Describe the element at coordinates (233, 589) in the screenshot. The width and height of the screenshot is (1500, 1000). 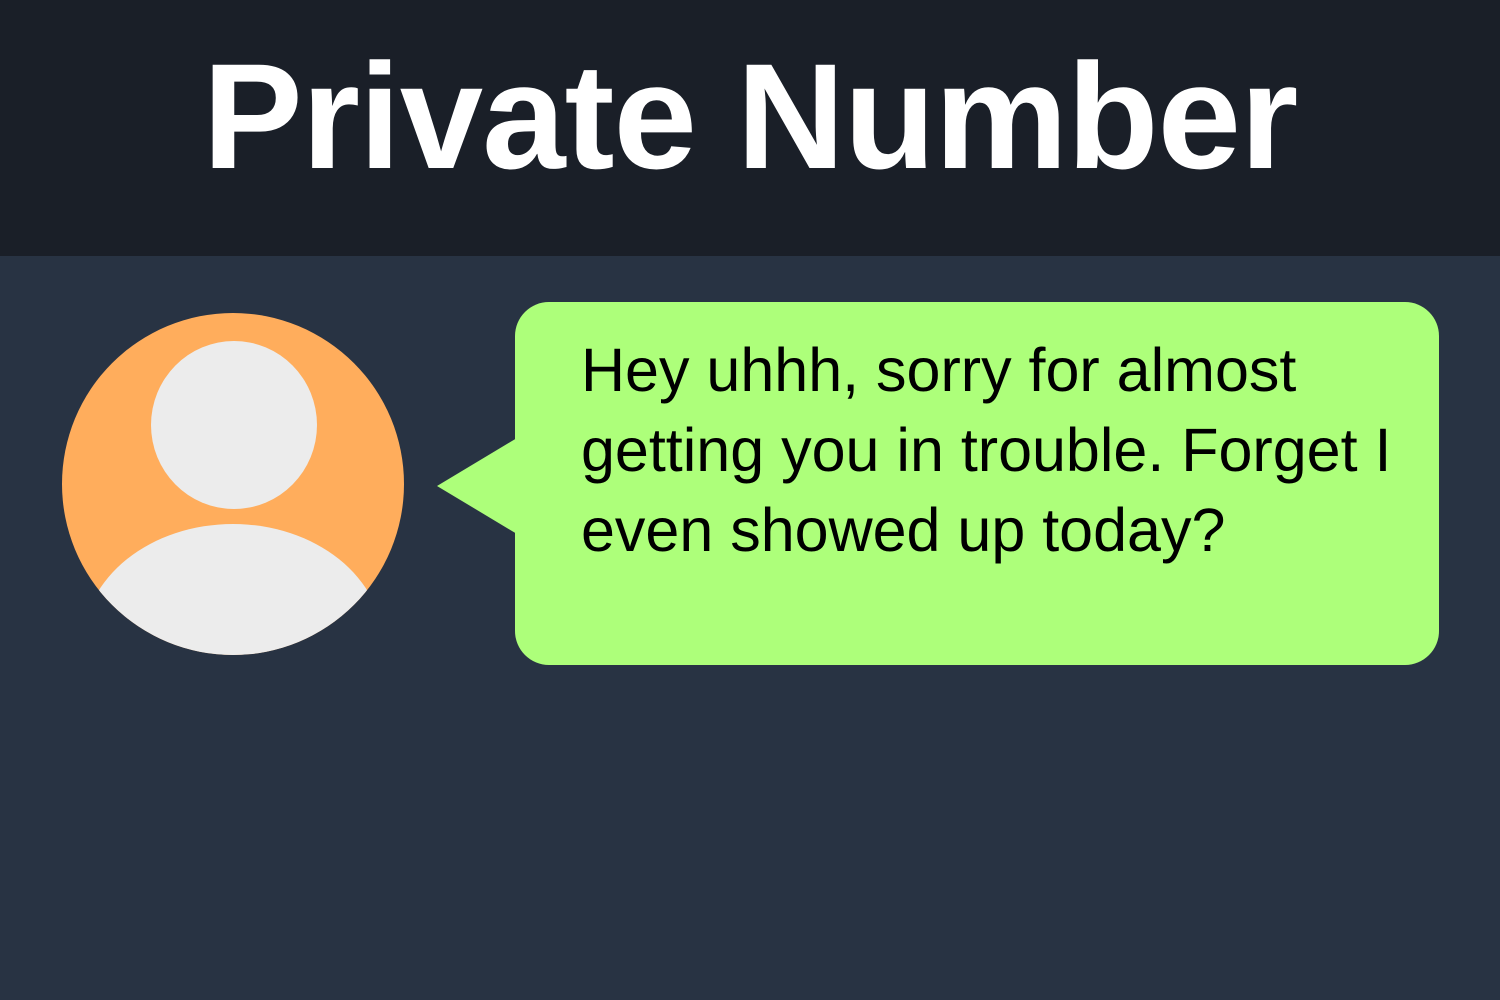
I see `person-silhouette-icon-body` at that location.